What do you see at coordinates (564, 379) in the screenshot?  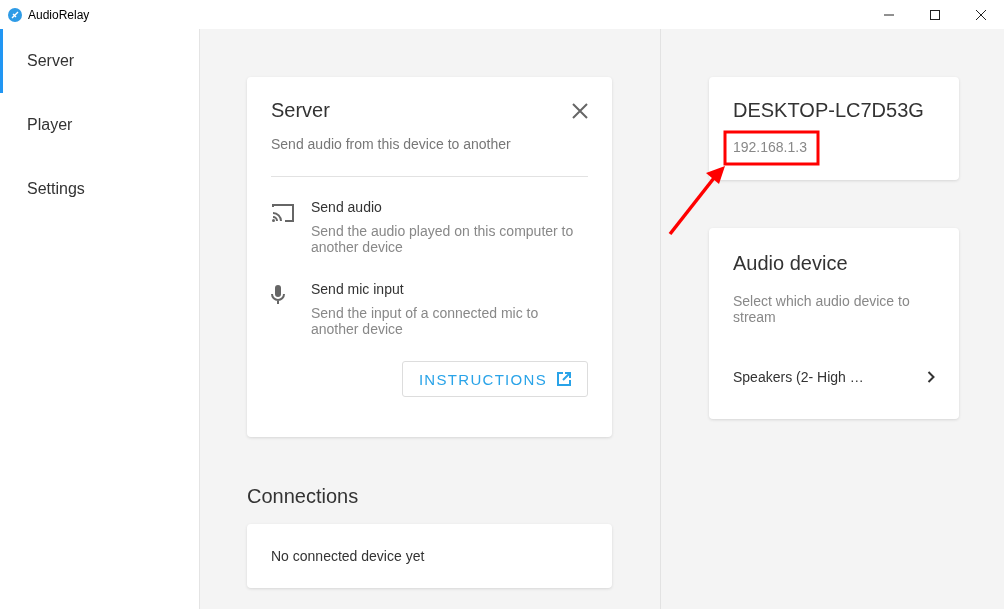 I see `external-link-icon` at bounding box center [564, 379].